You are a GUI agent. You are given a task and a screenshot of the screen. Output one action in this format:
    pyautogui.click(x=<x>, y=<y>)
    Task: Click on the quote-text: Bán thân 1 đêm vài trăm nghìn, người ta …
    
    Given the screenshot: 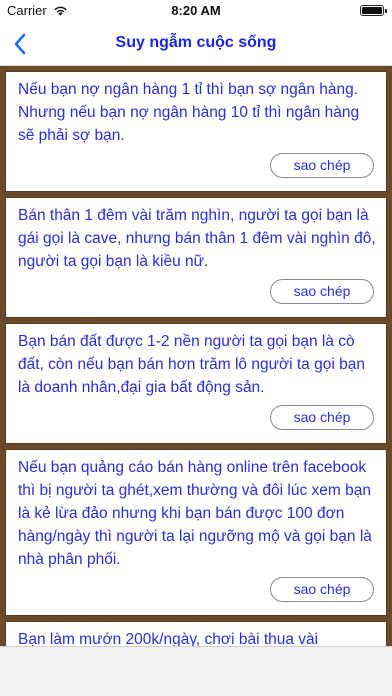 What is the action you would take?
    pyautogui.click(x=197, y=238)
    